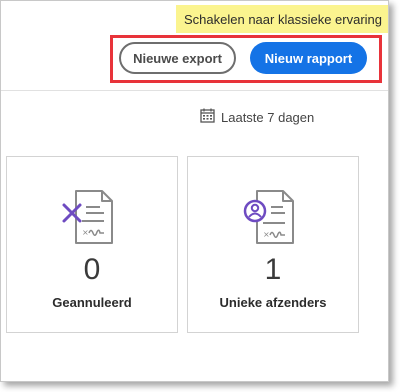  I want to click on switch-experience-banner: Schakelen naar klassieke ervaring, so click(282, 19).